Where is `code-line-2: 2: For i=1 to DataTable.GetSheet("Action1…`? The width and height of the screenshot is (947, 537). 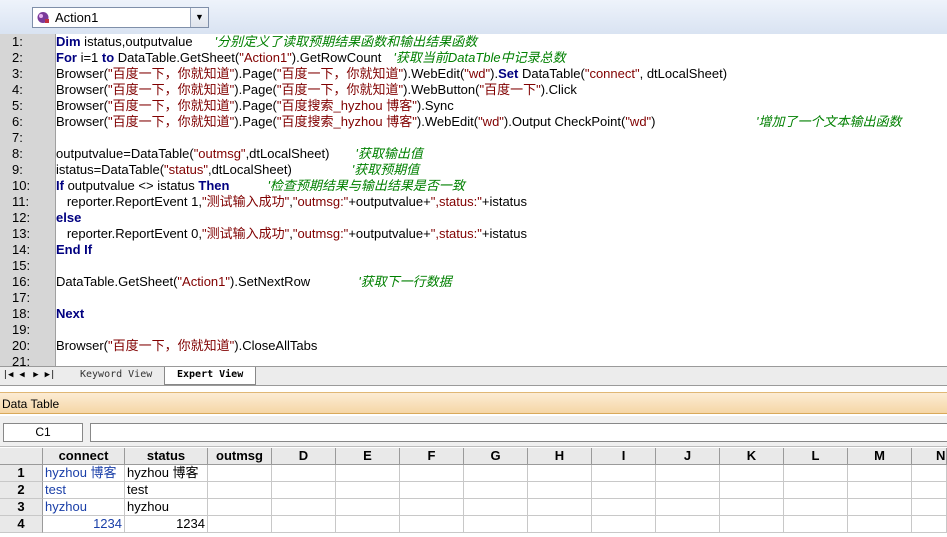 code-line-2: 2: For i=1 to DataTable.GetSheet("Action1… is located at coordinates (473, 58).